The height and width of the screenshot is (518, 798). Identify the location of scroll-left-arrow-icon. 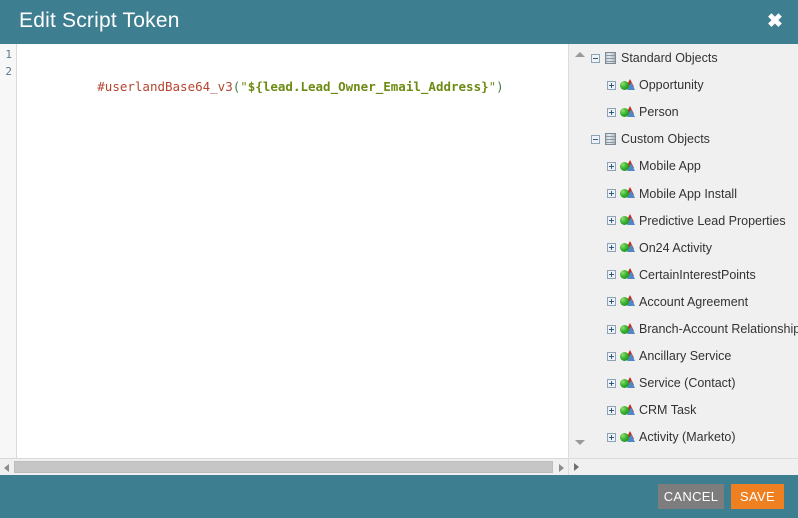
(6, 468).